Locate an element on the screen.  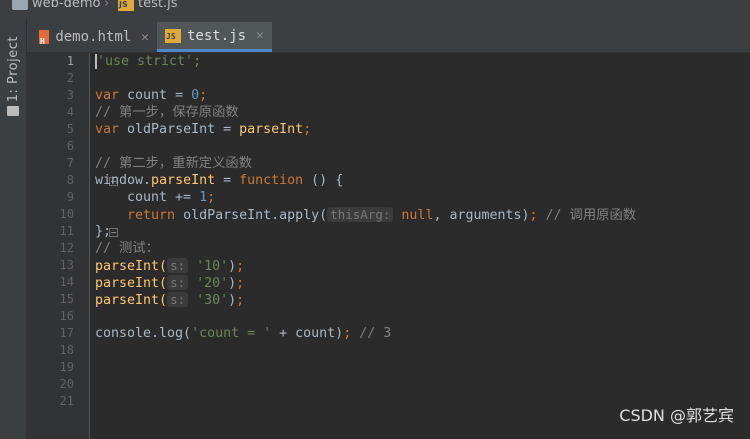
breadcrumb-file-label: test.js is located at coordinates (158, 5).